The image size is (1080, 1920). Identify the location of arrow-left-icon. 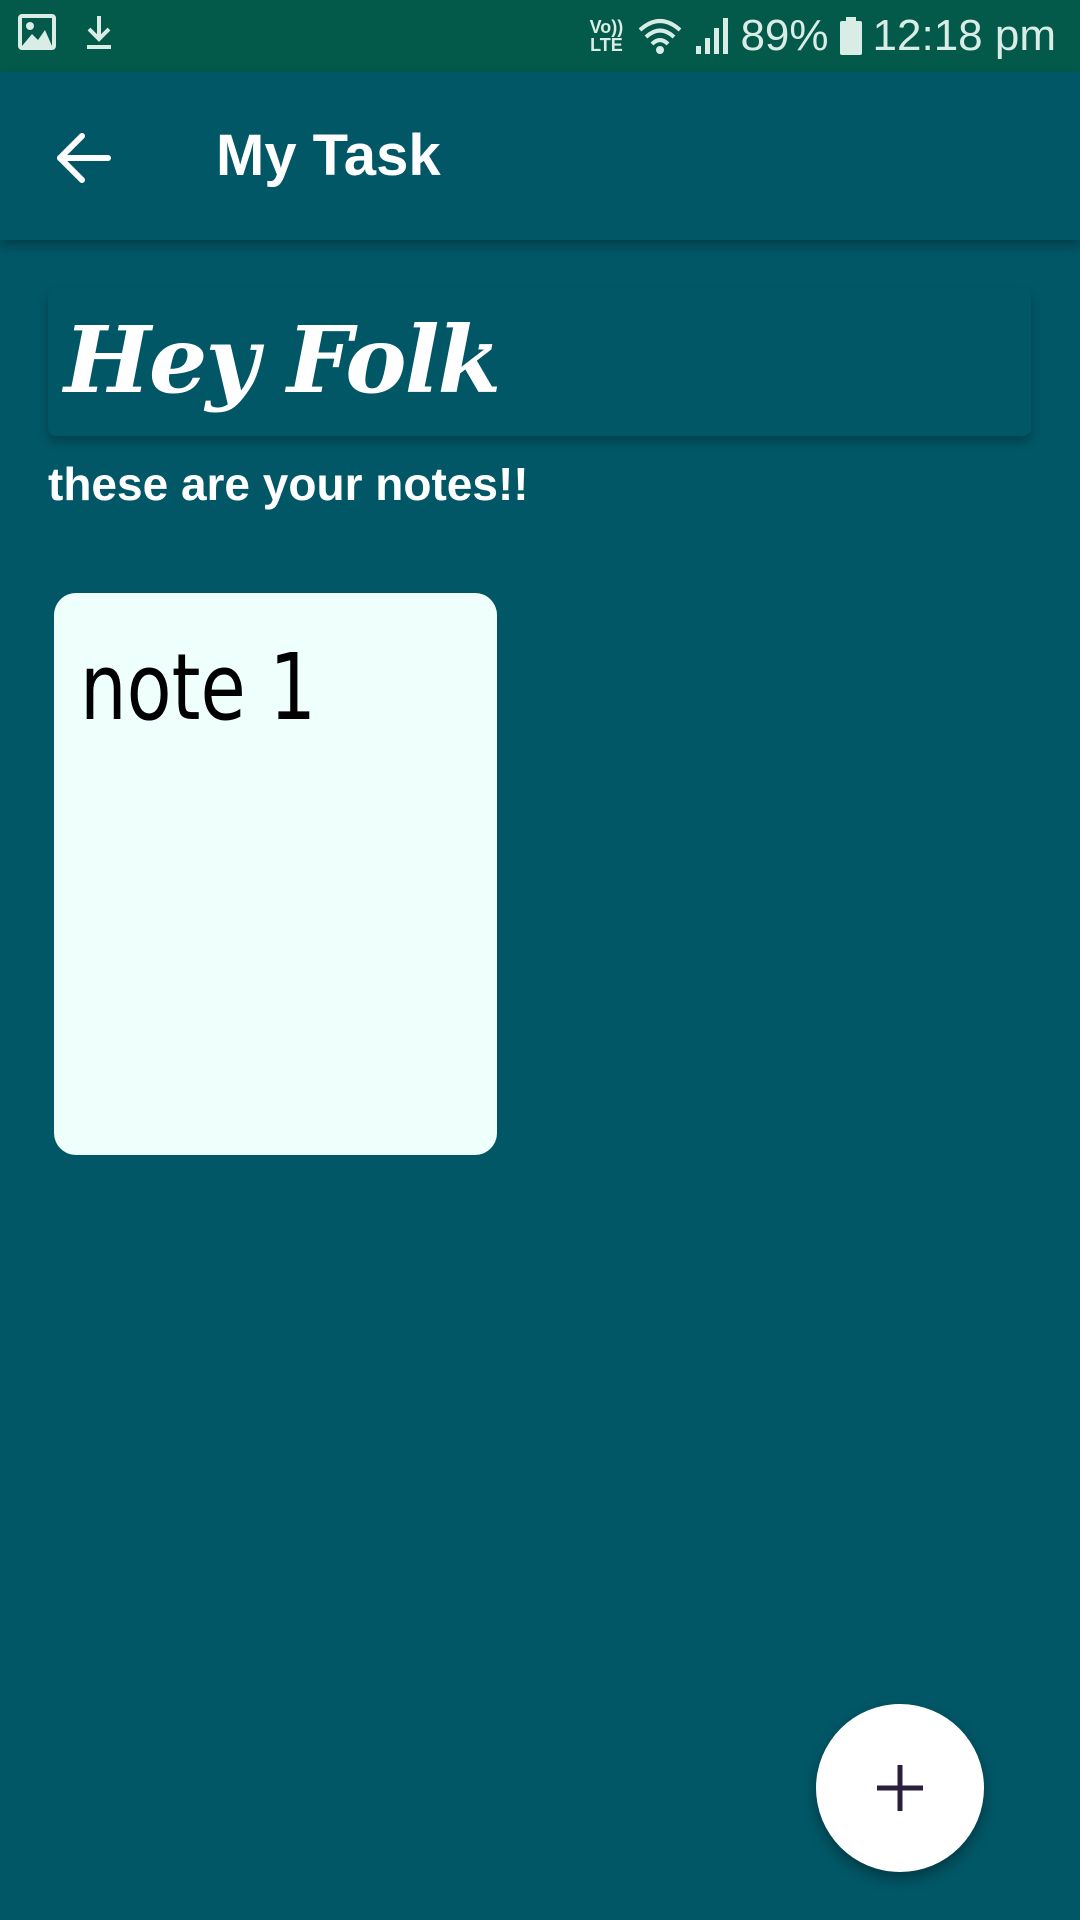
(84, 158).